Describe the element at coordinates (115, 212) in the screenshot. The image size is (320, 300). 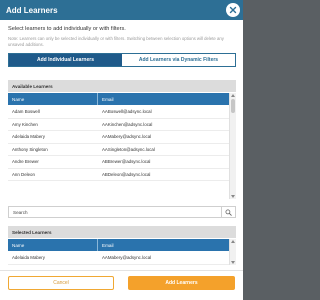
I see `search-input: Search` at that location.